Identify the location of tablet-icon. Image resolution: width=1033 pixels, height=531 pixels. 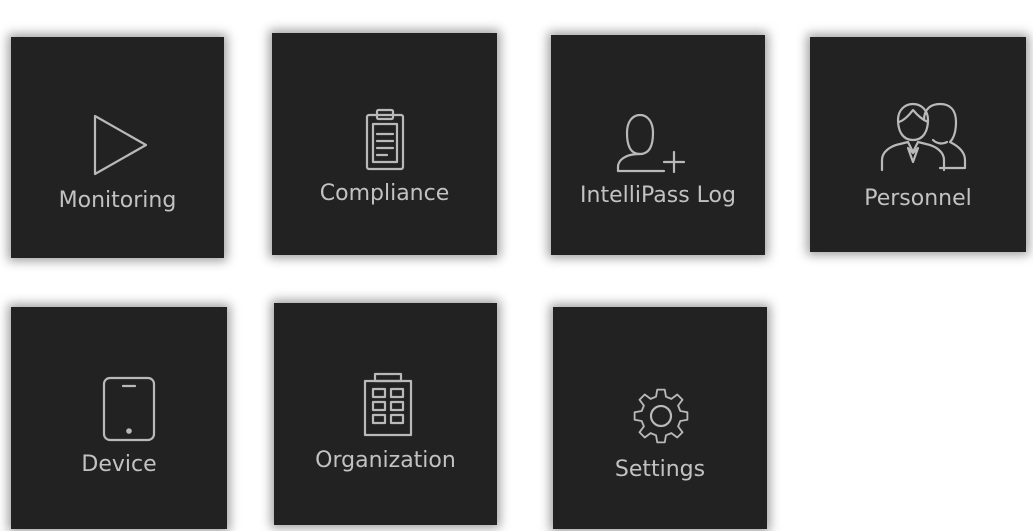
(129, 409).